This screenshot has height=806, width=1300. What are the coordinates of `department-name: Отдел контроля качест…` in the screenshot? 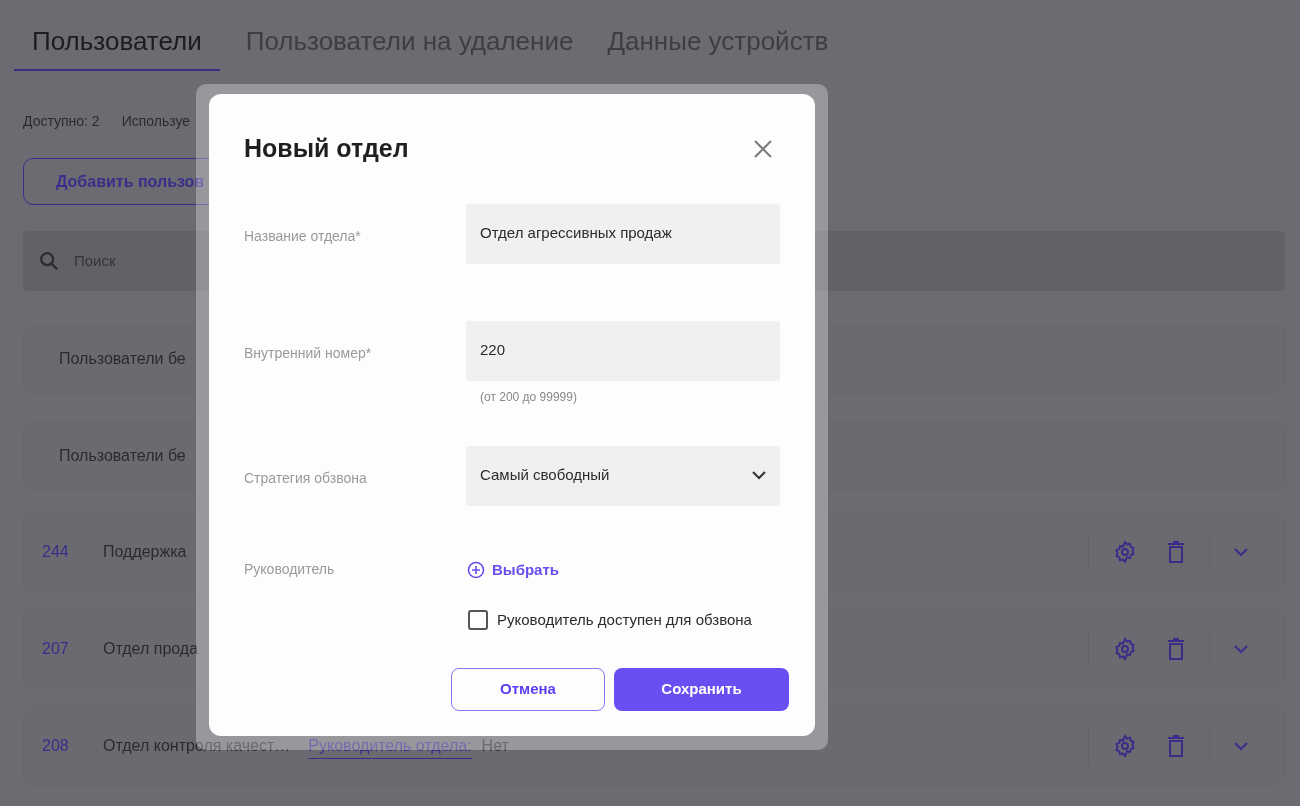 It's located at (197, 746).